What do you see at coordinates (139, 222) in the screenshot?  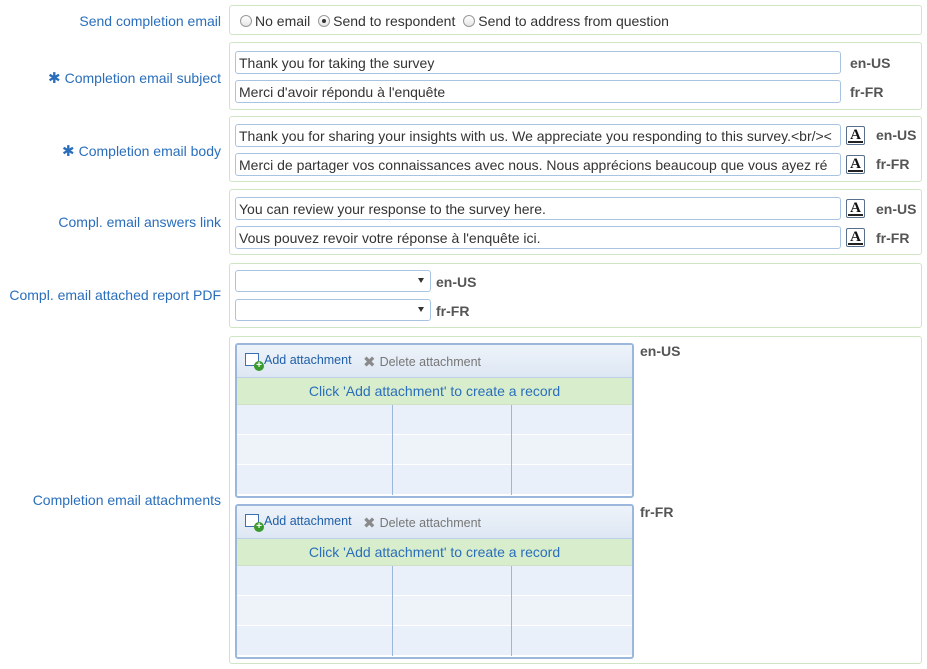 I see `answers-link-label: Compl. email answers link` at bounding box center [139, 222].